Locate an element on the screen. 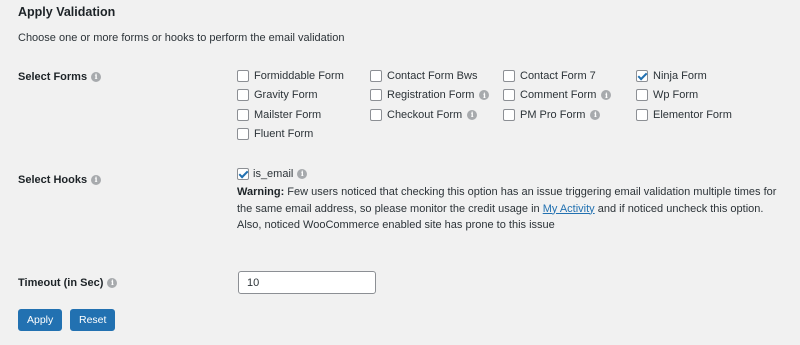 This screenshot has height=345, width=800. form-option: Gravity Form is located at coordinates (303, 96).